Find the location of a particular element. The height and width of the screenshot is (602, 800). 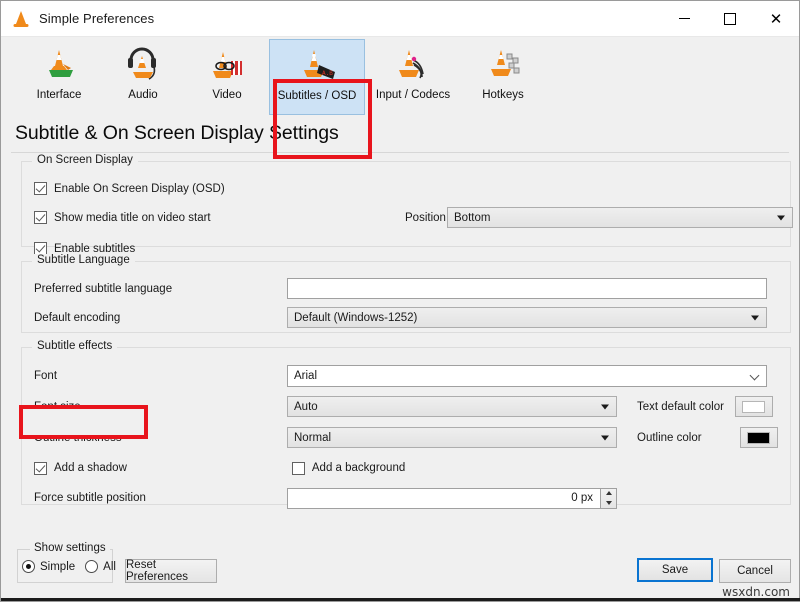

show-media-title-label: Show media title on video start is located at coordinates (132, 217).